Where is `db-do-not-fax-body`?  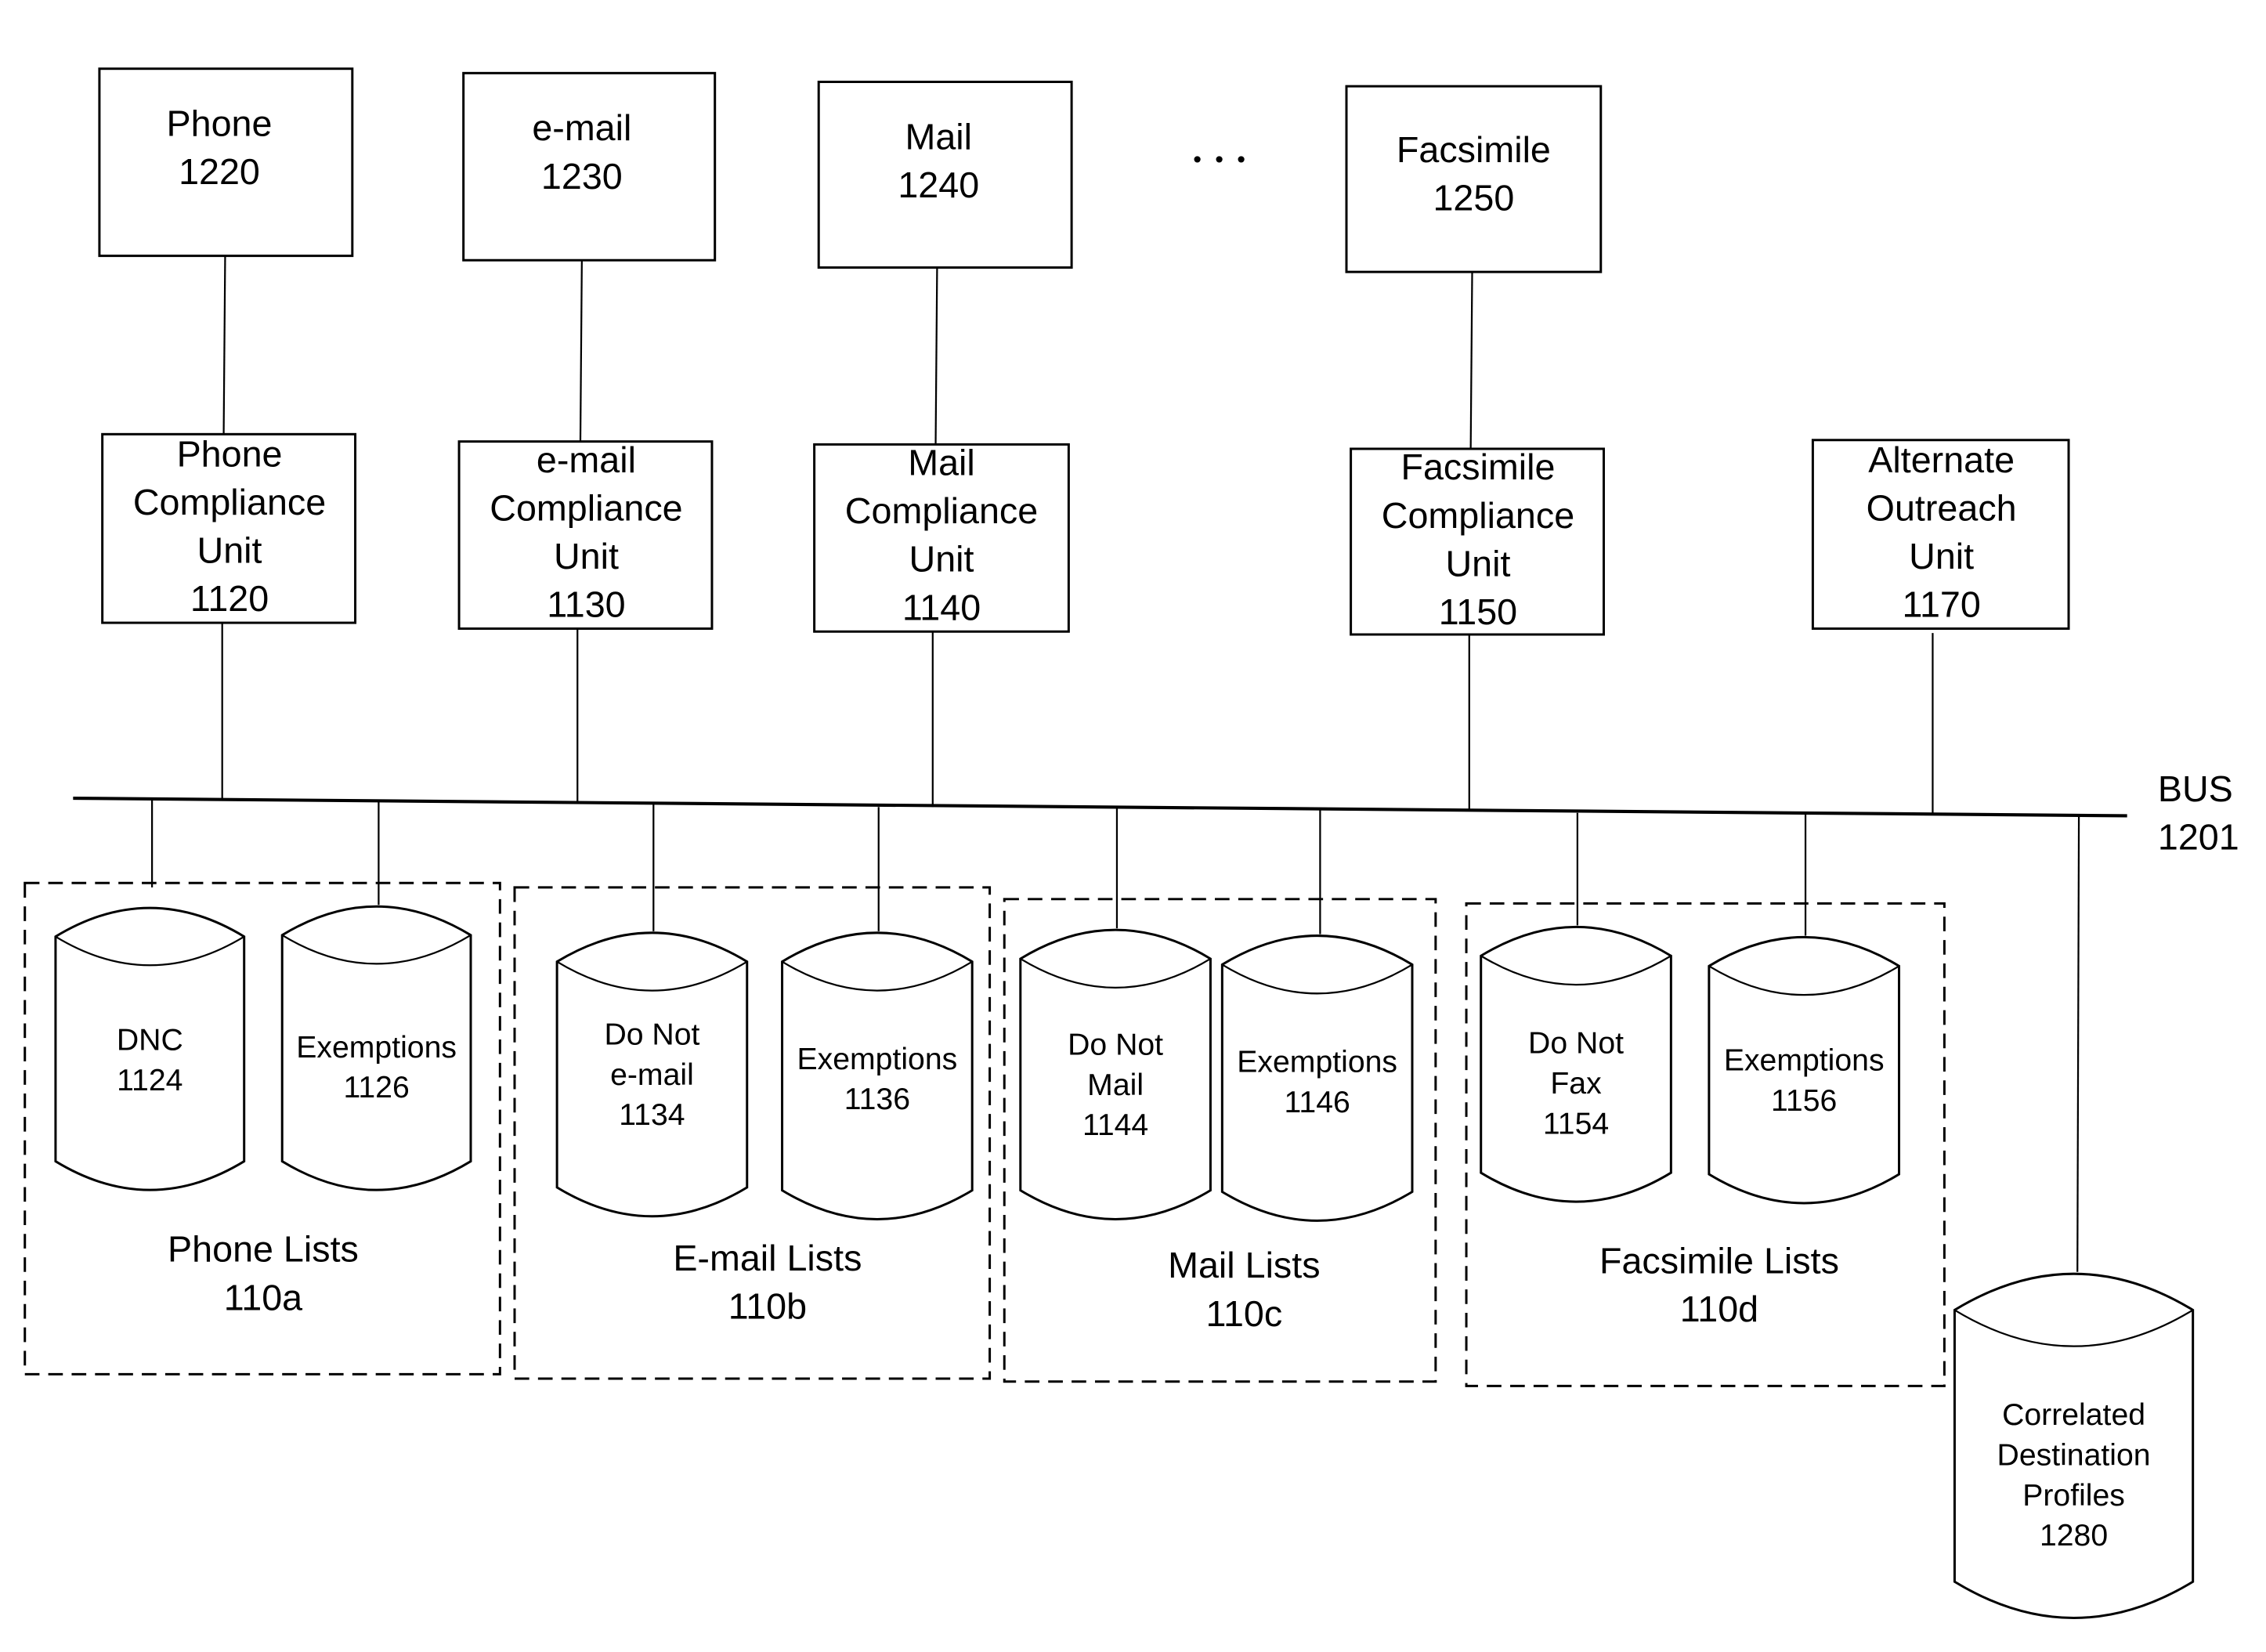 db-do-not-fax-body is located at coordinates (1576, 1064).